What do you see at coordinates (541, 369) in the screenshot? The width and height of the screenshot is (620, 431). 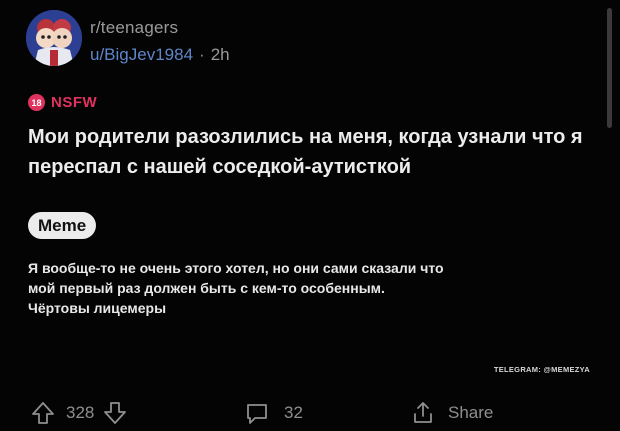 I see `watermark: TELEGRAM: @MEMEZYA` at bounding box center [541, 369].